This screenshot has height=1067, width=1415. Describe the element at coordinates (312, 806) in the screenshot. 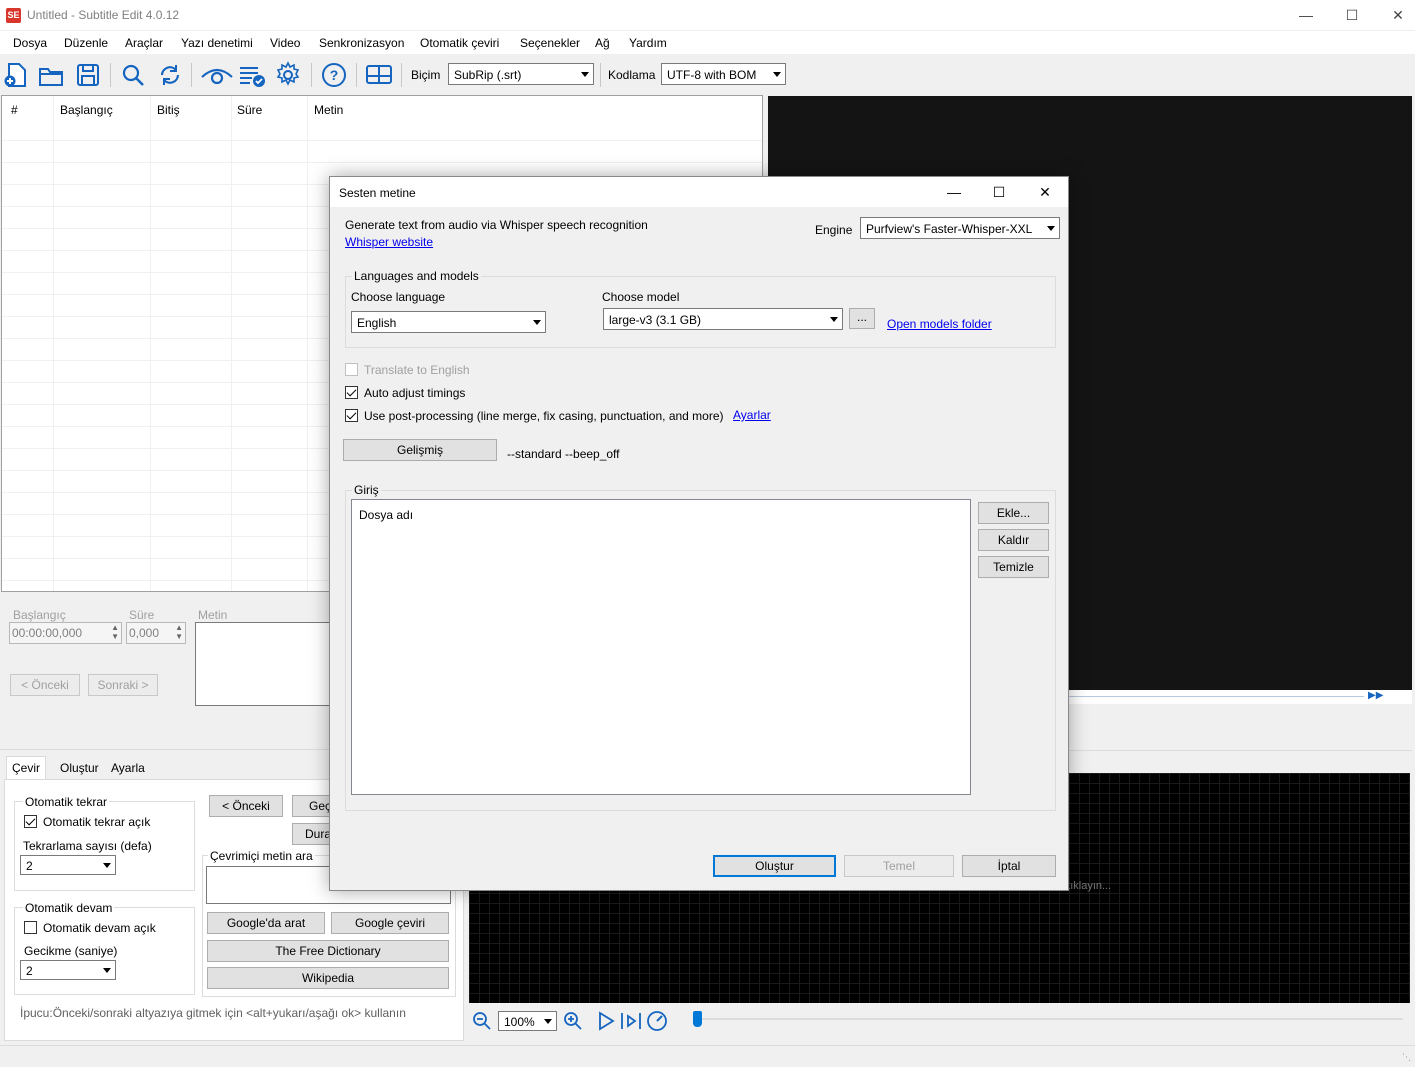

I see `translate-play-button: Geç` at that location.